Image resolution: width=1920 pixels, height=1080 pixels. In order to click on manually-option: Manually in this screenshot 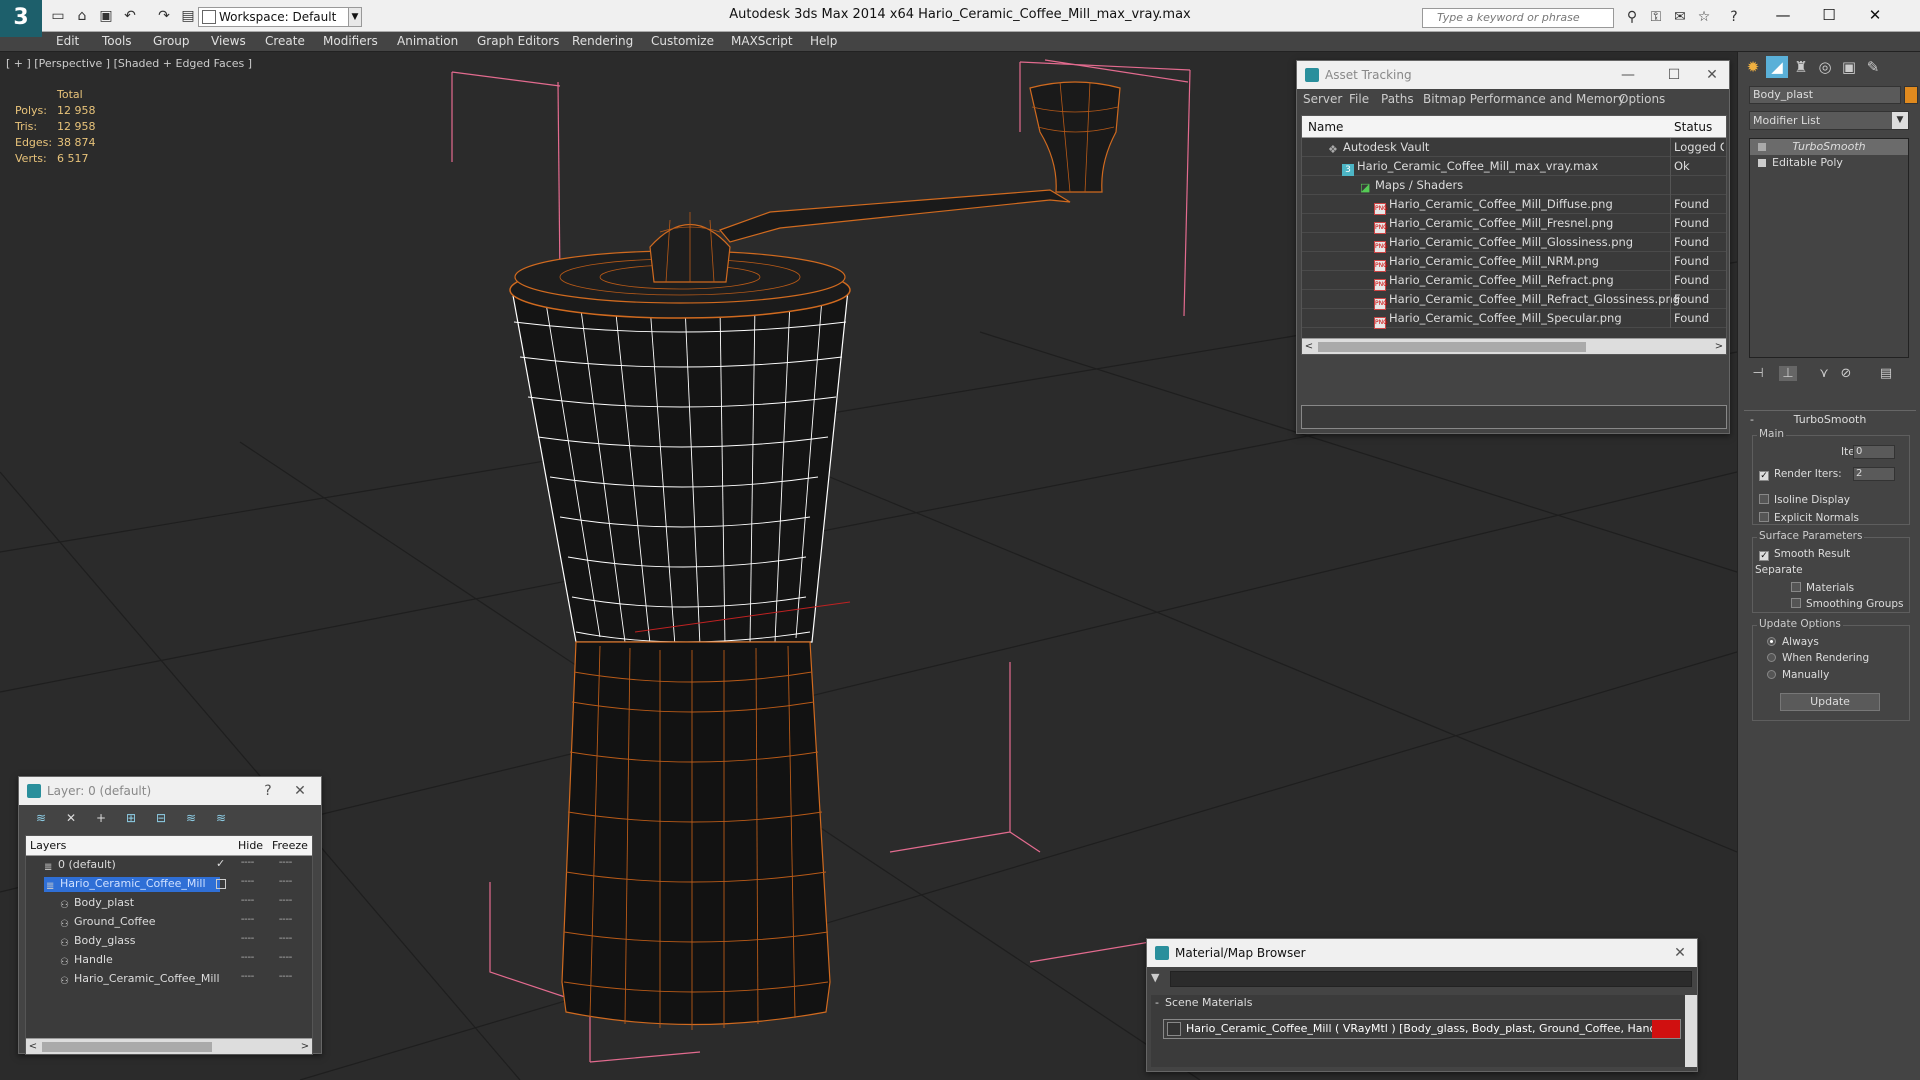, I will do `click(1798, 675)`.